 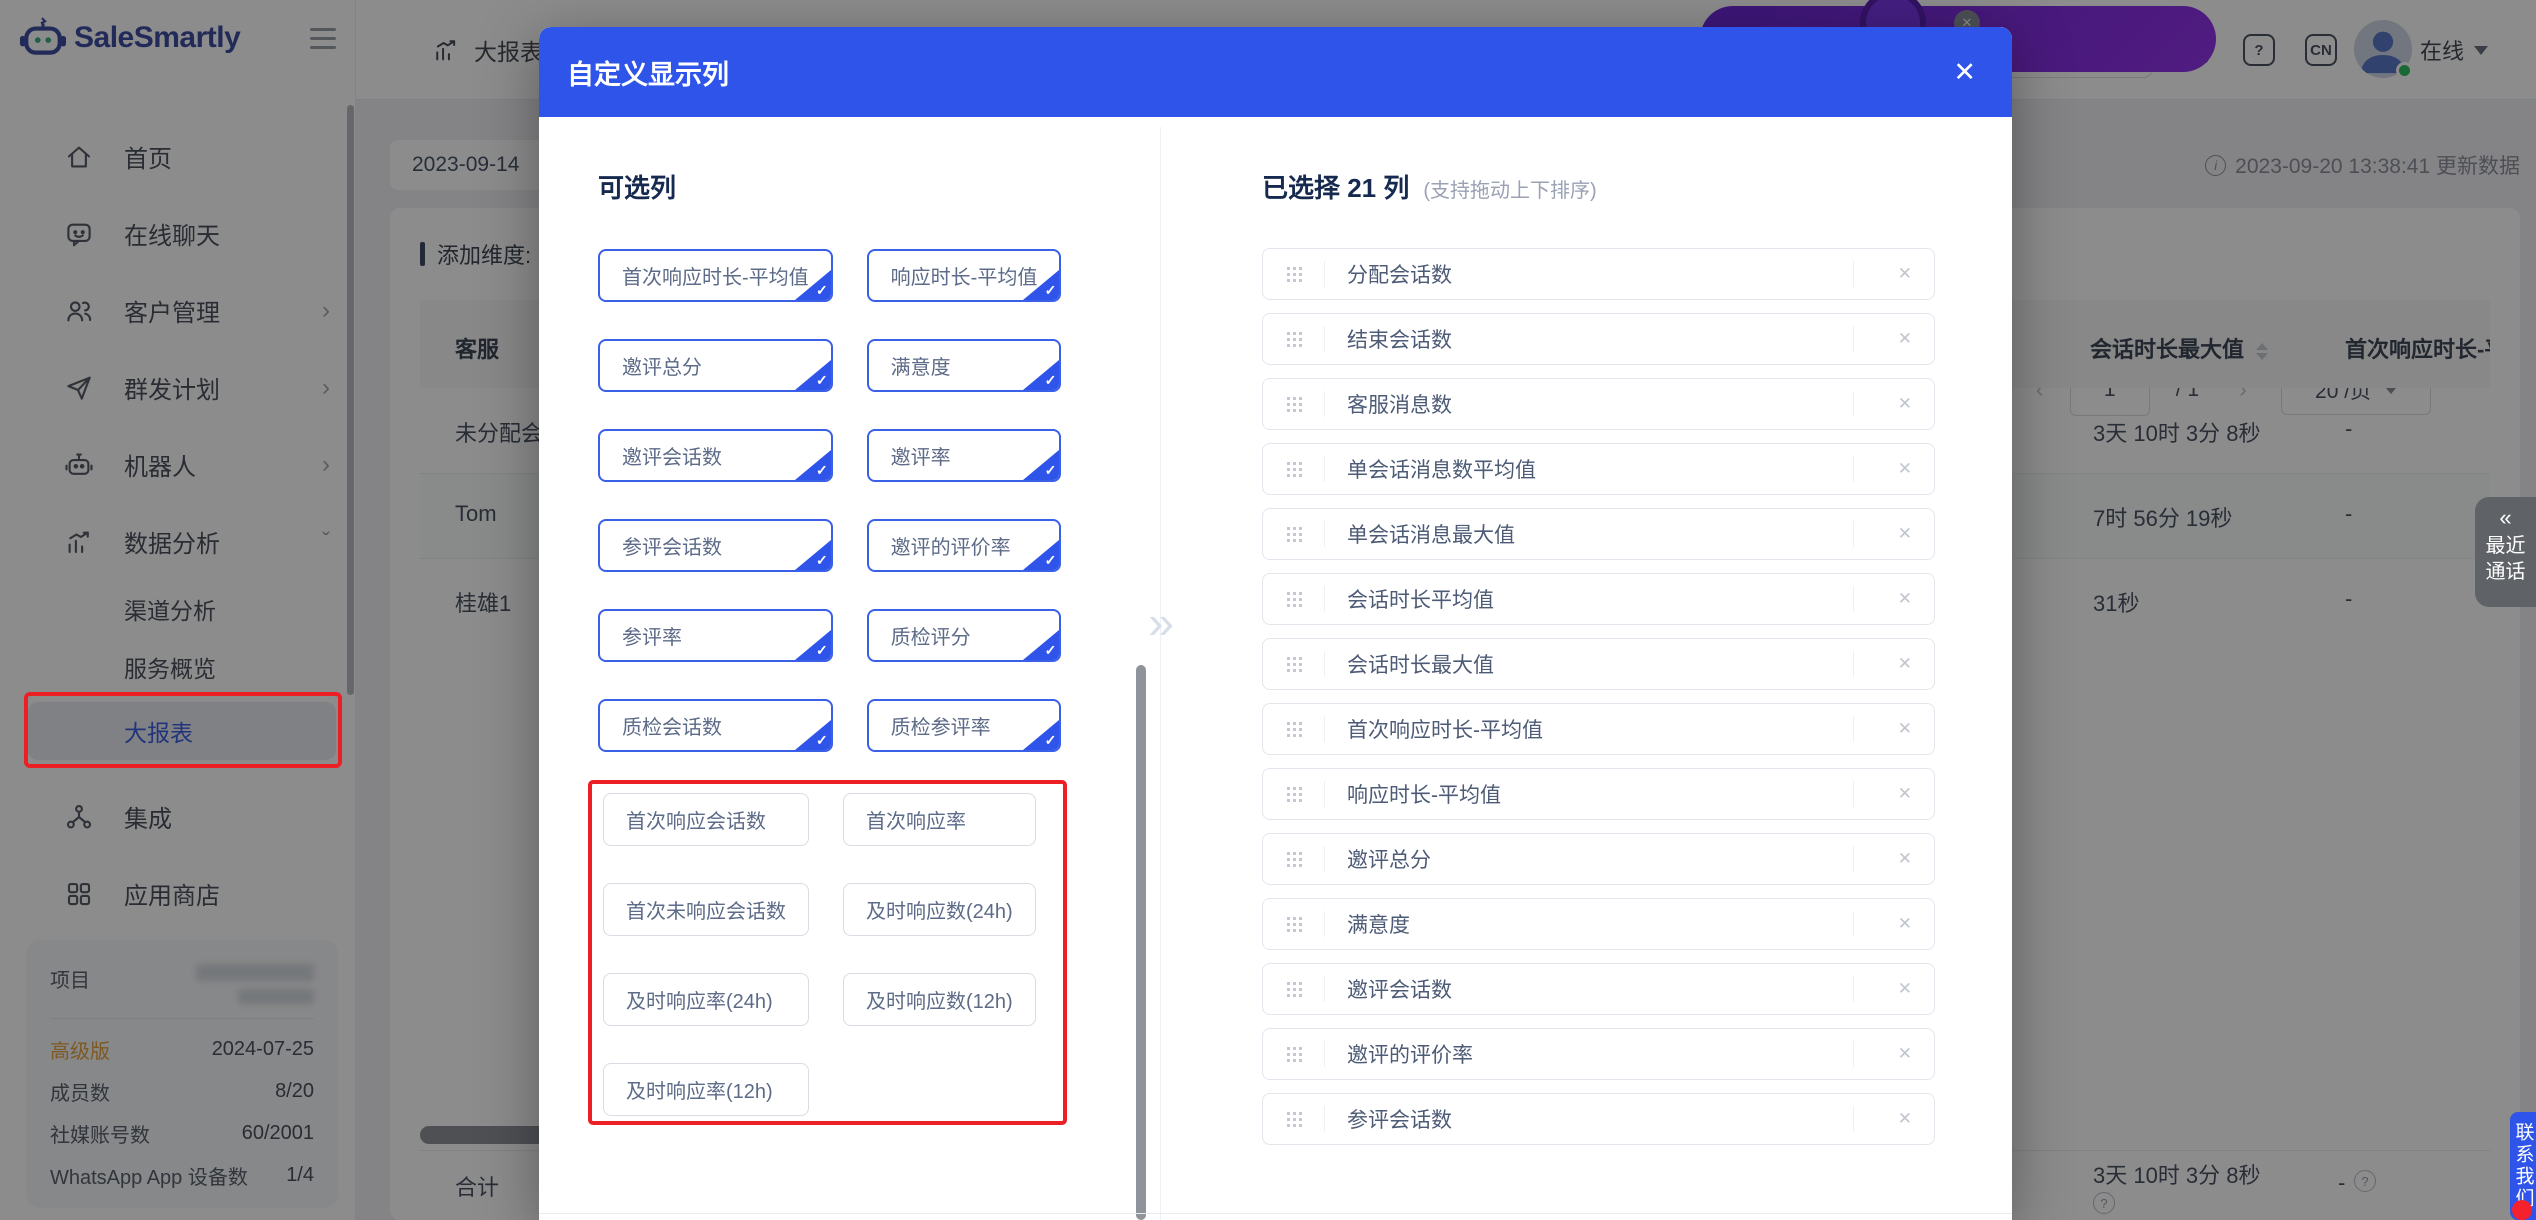 What do you see at coordinates (715, 365) in the screenshot?
I see `column-option-checked: 邀评总分 ✓` at bounding box center [715, 365].